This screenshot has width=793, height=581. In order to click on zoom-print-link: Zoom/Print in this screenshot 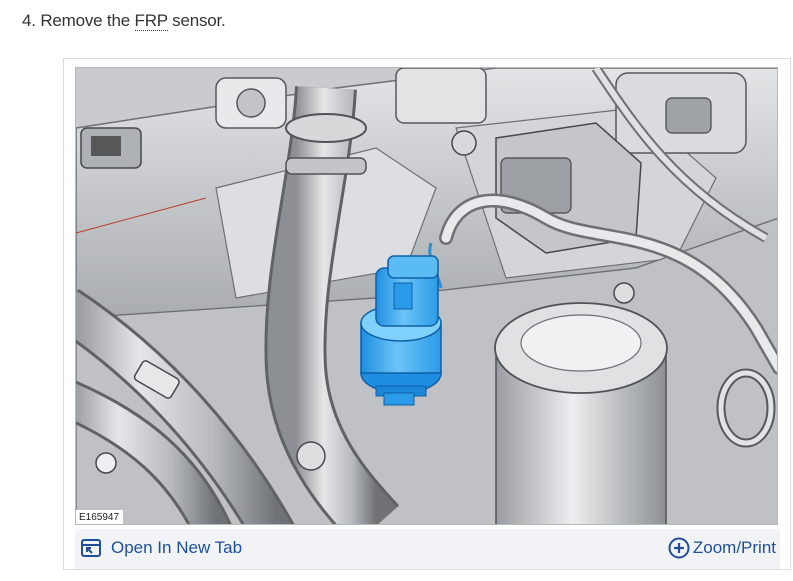, I will do `click(722, 548)`.